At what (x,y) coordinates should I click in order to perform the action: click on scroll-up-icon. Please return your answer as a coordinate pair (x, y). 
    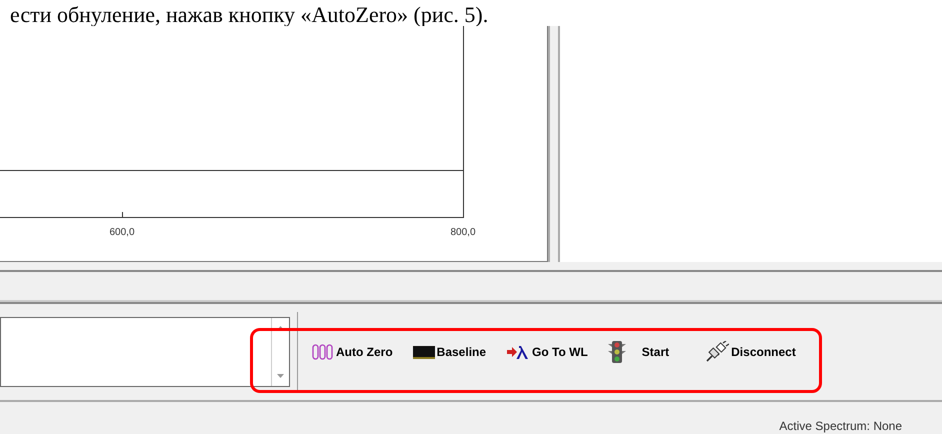
    Looking at the image, I should click on (280, 328).